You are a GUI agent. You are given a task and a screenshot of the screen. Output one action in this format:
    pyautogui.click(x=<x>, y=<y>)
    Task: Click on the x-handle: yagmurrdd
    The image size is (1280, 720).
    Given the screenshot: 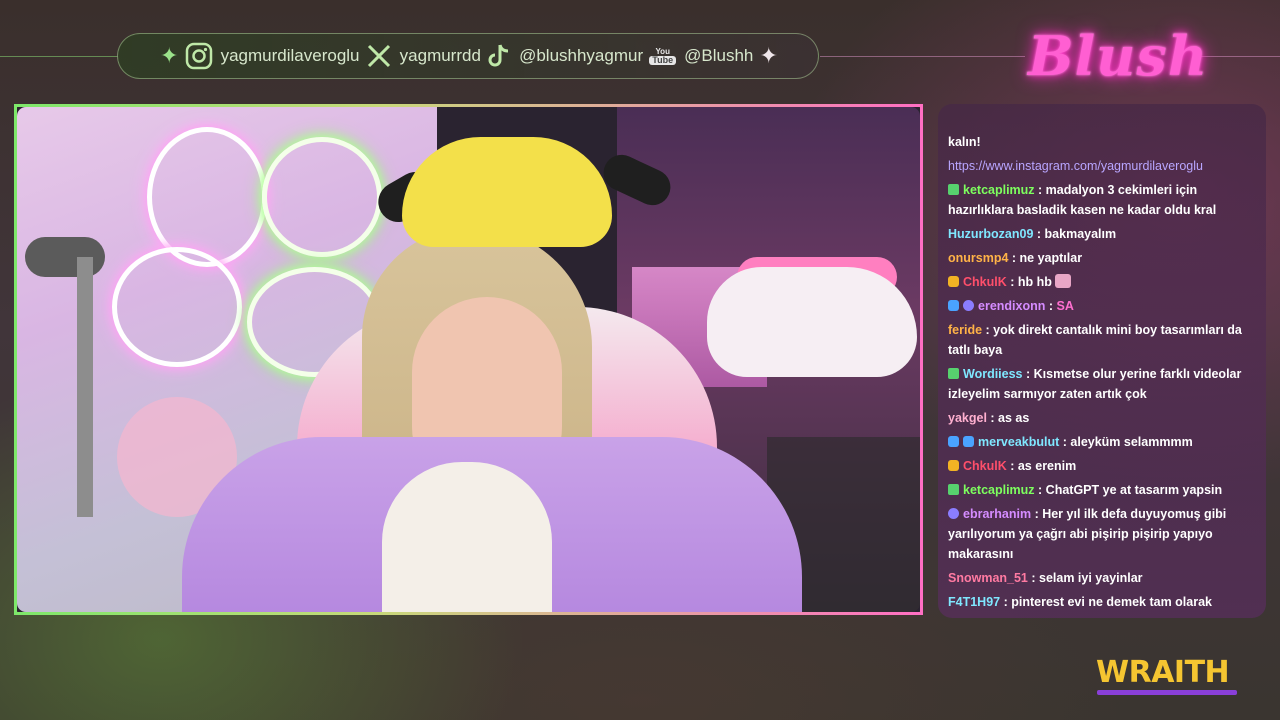 What is the action you would take?
    pyautogui.click(x=440, y=55)
    